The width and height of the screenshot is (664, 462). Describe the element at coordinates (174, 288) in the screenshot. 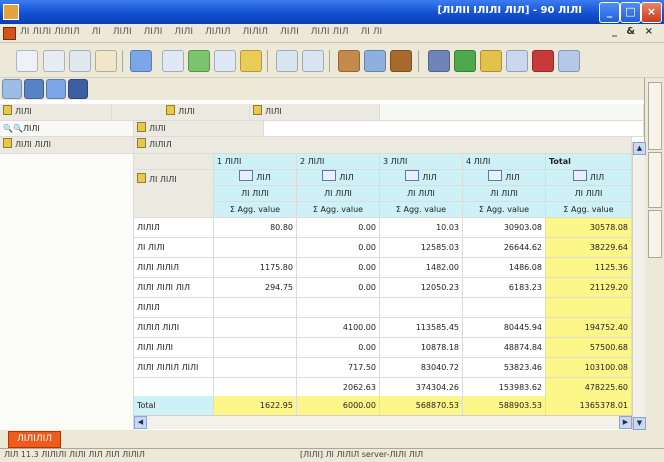

I see `row-label: ЛІЛІ ЛІЛІ ЛІЛ` at that location.